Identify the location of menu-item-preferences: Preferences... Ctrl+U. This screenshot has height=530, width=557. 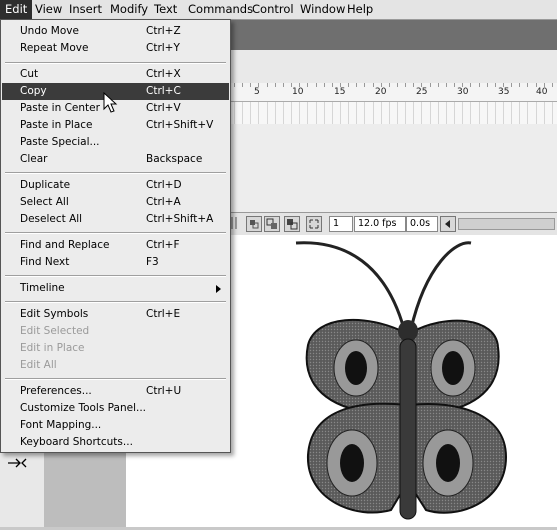
(115, 391).